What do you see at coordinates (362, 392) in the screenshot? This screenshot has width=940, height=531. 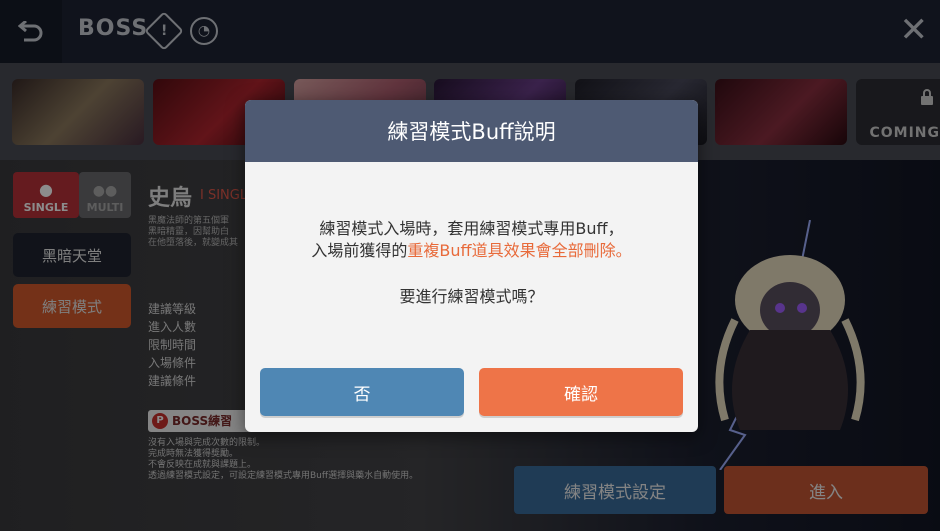 I see `no-button: 否` at bounding box center [362, 392].